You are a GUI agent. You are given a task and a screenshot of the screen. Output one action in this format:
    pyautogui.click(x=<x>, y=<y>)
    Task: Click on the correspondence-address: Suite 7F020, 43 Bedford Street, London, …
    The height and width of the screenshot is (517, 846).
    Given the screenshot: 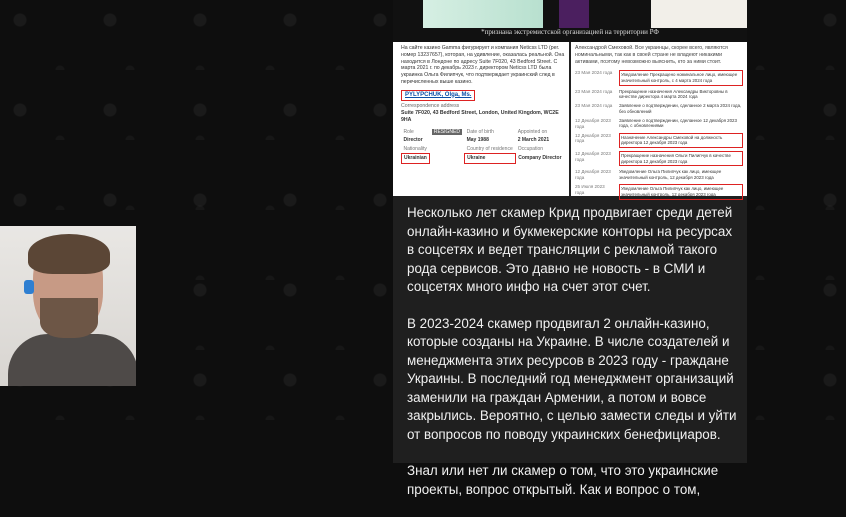 What is the action you would take?
    pyautogui.click(x=480, y=116)
    